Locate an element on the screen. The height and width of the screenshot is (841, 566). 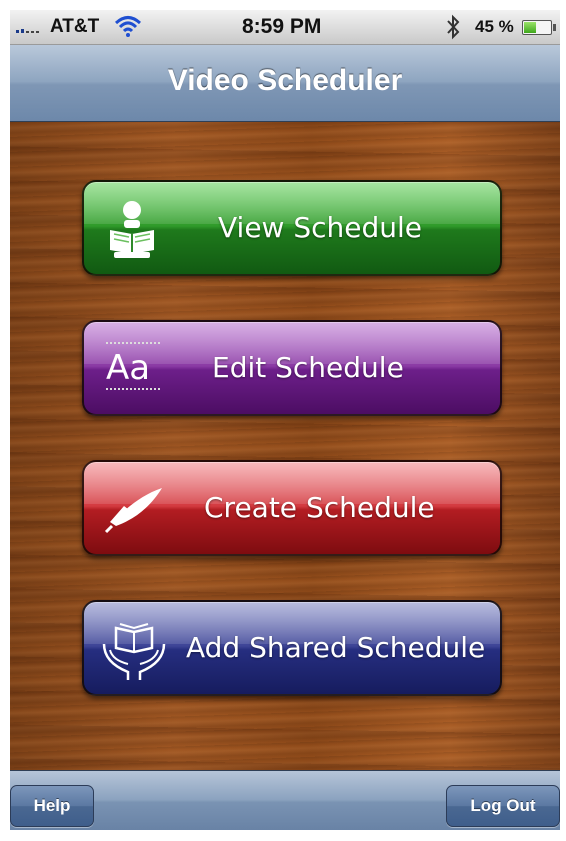
reader-icon is located at coordinates (132, 229).